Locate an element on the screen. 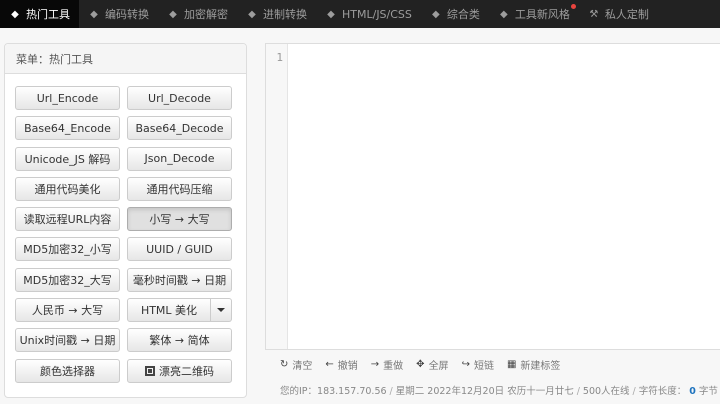 This screenshot has width=720, height=404. html-beautify-split-button: HTML 美化 is located at coordinates (179, 310).